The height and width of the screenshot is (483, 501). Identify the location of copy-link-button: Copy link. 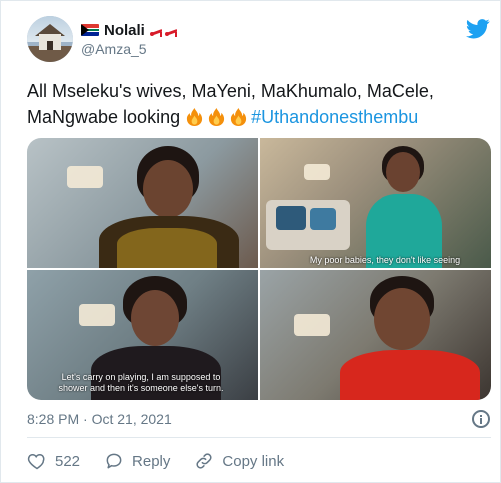
(239, 461).